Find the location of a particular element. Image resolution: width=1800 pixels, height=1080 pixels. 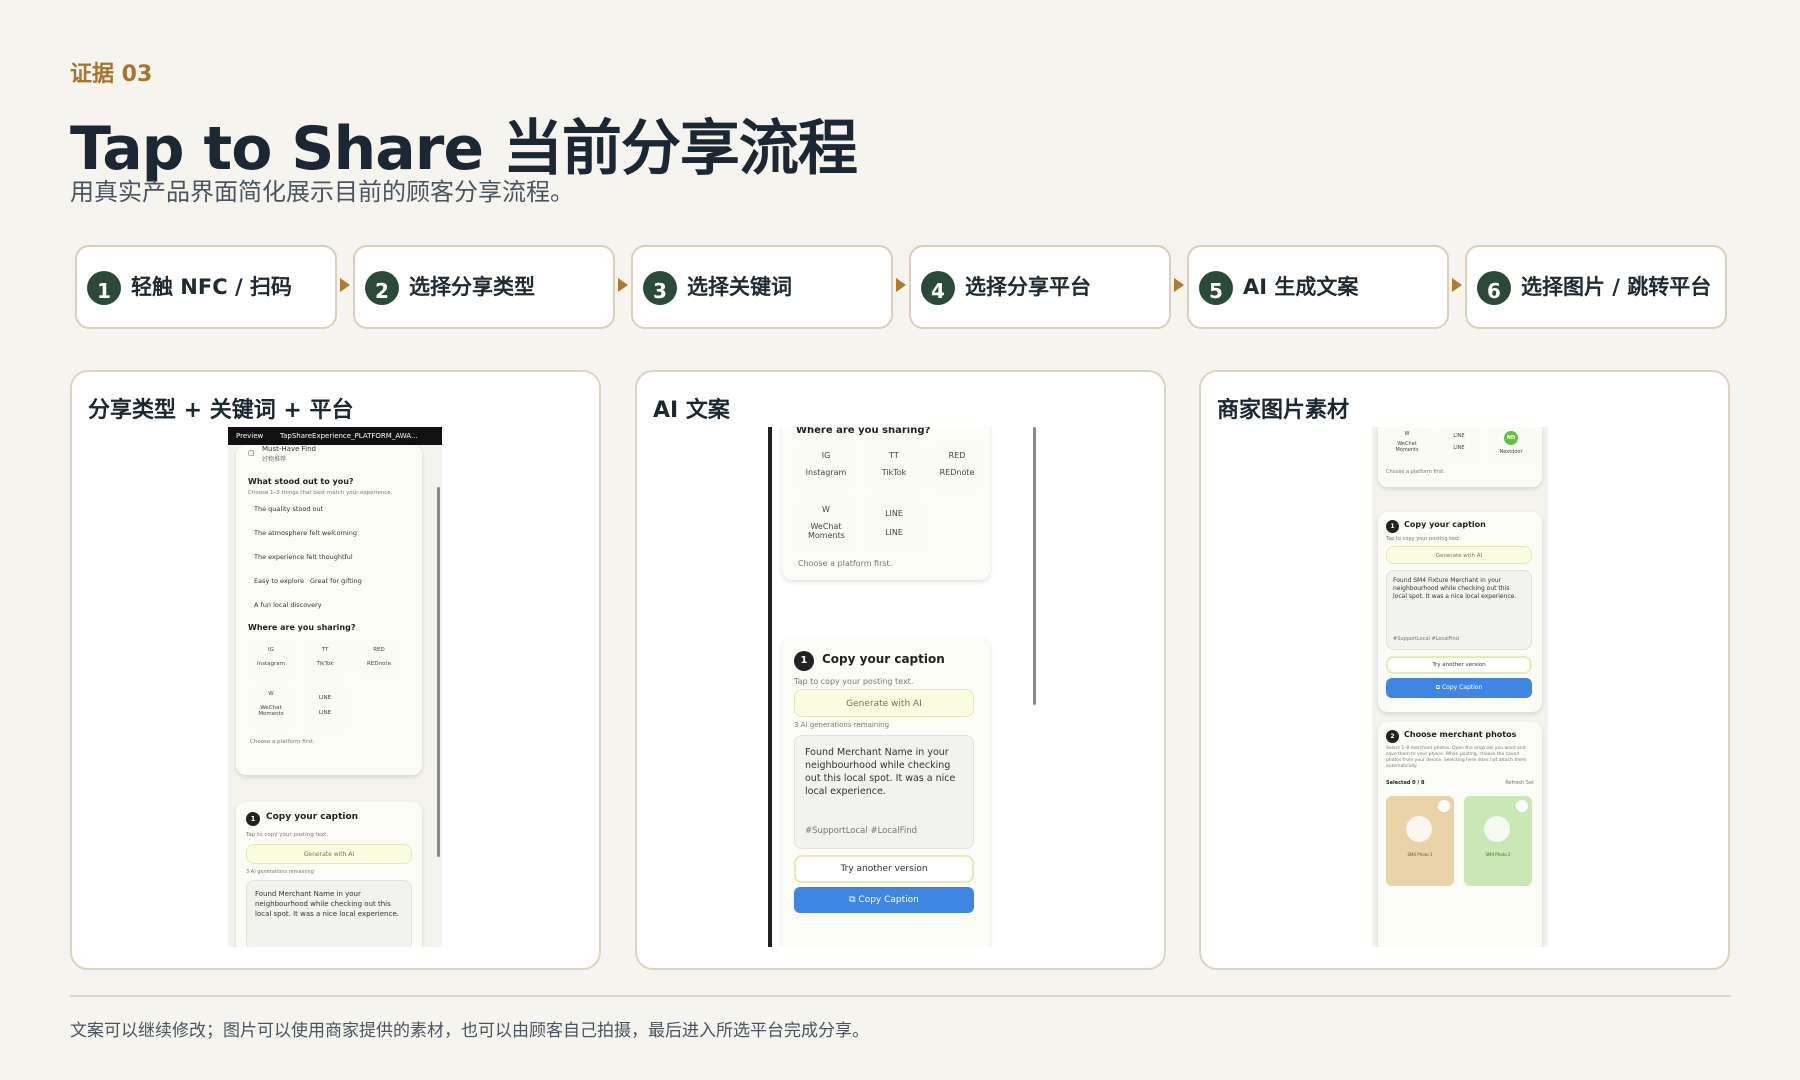

keyword-chip: The quality stood out is located at coordinates (288, 509).